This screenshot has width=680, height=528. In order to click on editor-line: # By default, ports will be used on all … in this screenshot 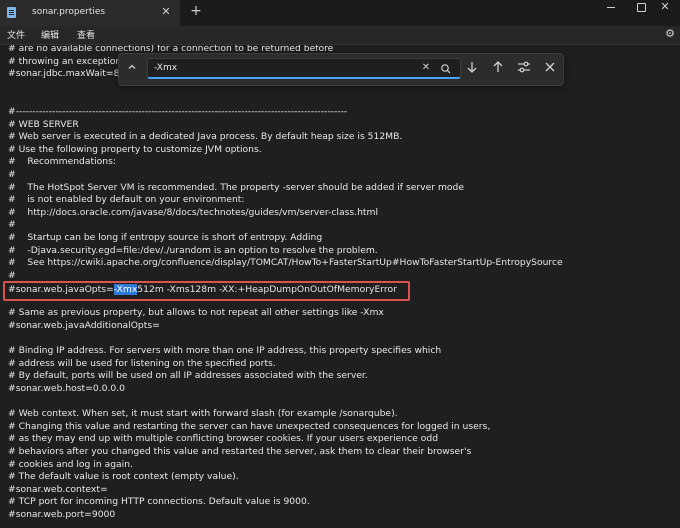, I will do `click(188, 376)`.